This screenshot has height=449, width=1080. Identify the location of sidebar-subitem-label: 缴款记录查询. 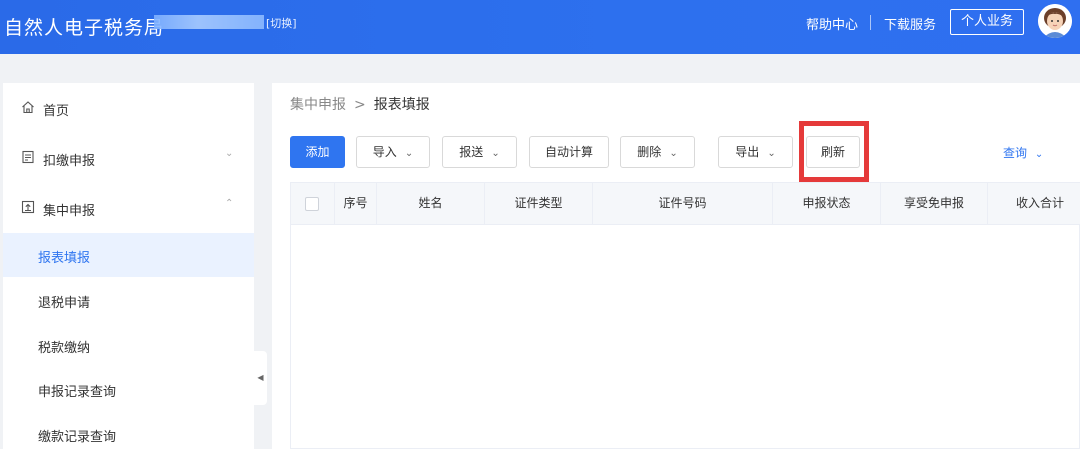
(77, 437).